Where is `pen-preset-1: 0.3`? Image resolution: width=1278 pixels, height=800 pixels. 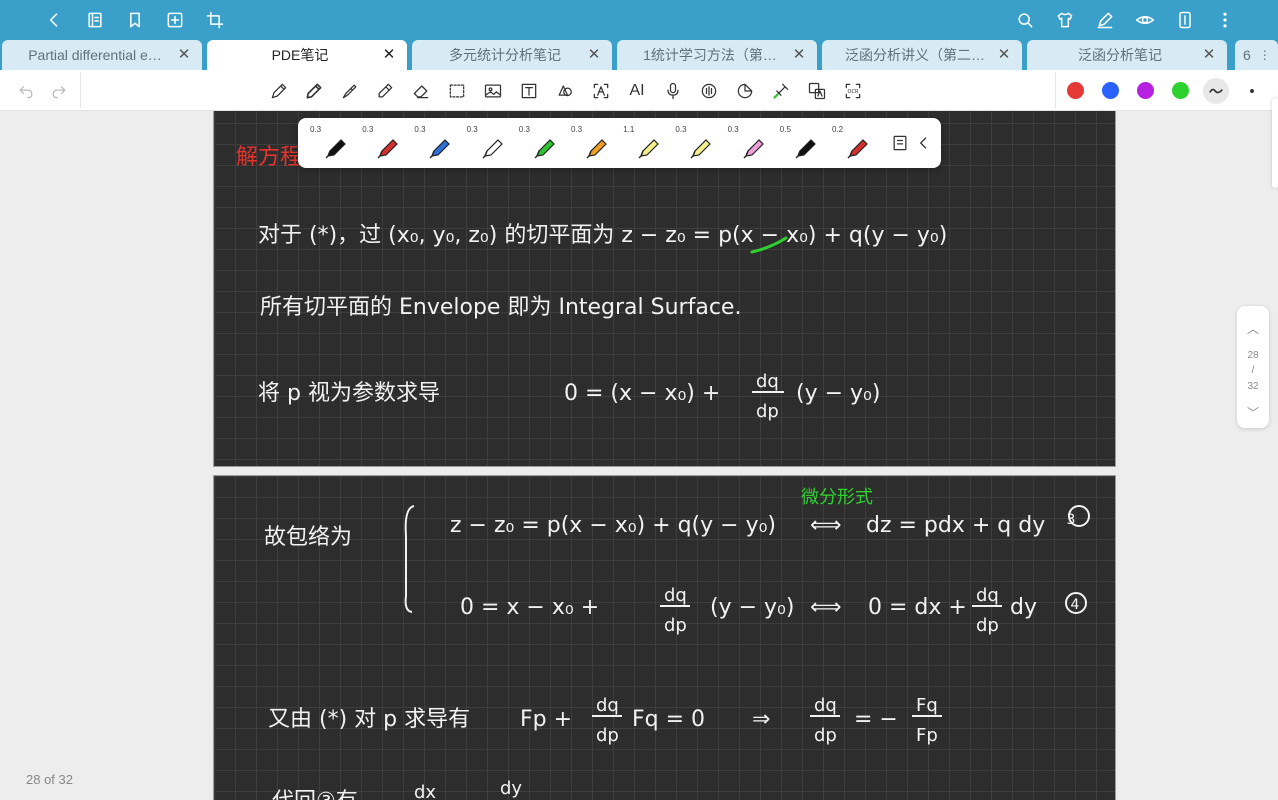
pen-preset-1: 0.3 is located at coordinates (333, 143).